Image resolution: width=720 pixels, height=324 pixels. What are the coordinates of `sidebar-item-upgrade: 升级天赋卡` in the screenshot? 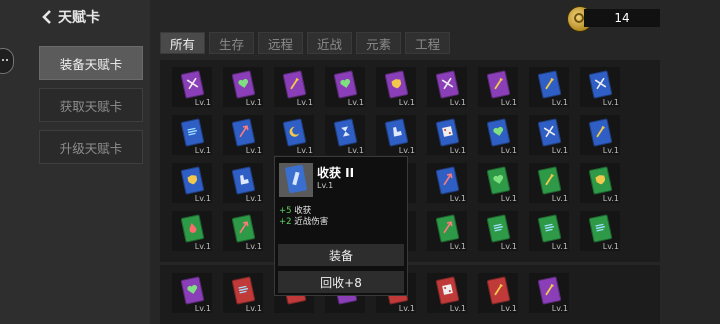 It's located at (91, 147).